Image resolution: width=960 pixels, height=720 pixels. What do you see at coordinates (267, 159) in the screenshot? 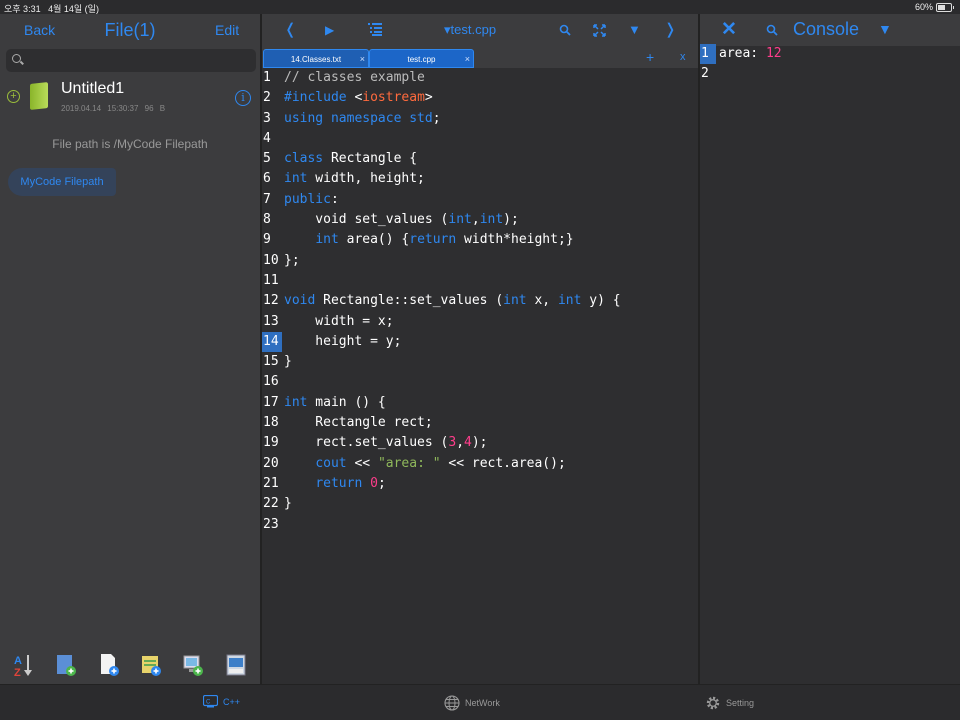
I see `line-number: 5` at bounding box center [267, 159].